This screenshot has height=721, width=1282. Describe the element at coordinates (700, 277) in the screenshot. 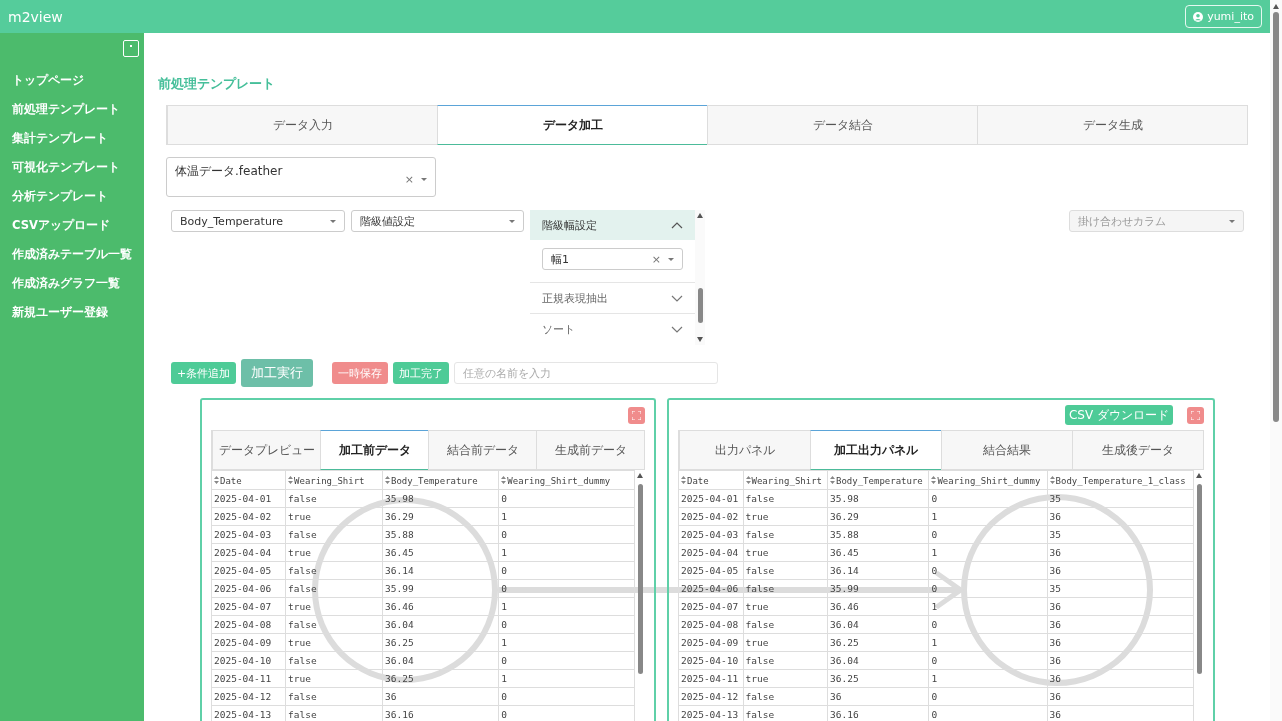

I see `scrollbar` at that location.